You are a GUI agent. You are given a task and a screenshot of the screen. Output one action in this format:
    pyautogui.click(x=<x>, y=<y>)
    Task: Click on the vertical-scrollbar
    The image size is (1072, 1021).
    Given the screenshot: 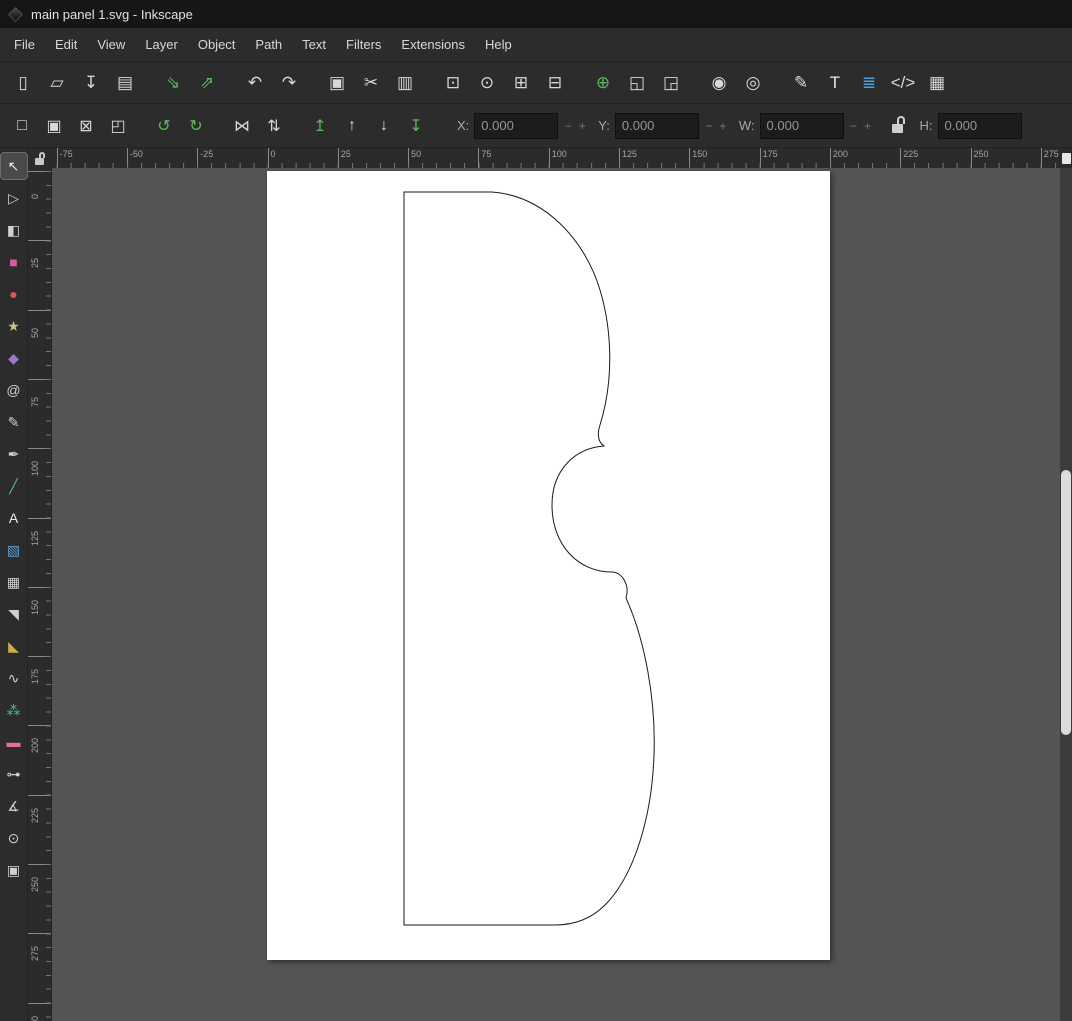 What is the action you would take?
    pyautogui.click(x=1066, y=594)
    